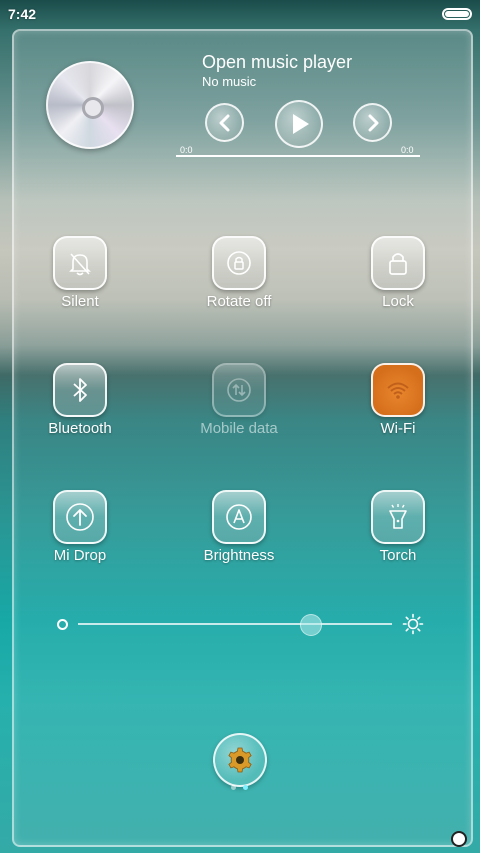 Image resolution: width=480 pixels, height=853 pixels. Describe the element at coordinates (239, 263) in the screenshot. I see `rotate-lock-icon` at that location.